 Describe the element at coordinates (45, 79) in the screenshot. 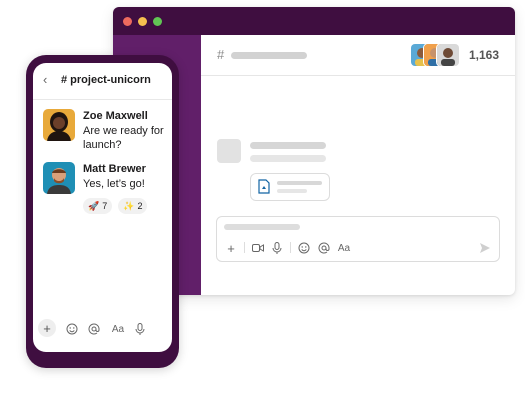

I see `back-arrow-icon: ‹` at that location.